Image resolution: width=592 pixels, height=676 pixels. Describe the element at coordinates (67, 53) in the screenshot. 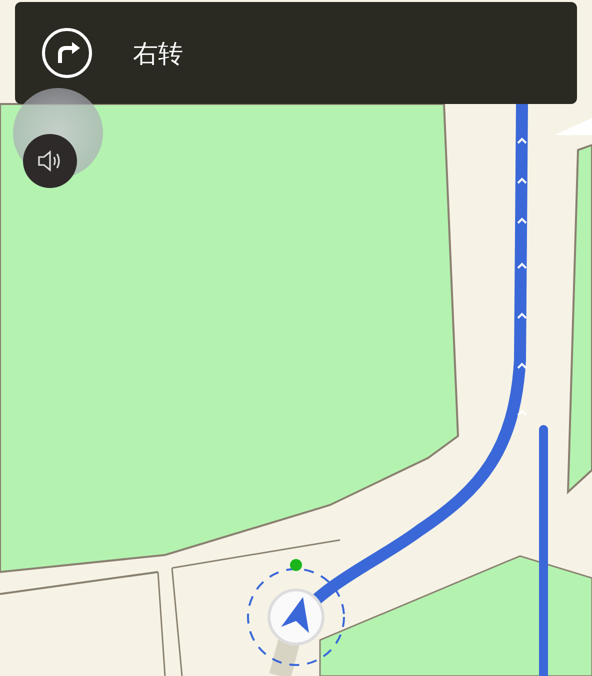

I see `turn-right-icon` at that location.